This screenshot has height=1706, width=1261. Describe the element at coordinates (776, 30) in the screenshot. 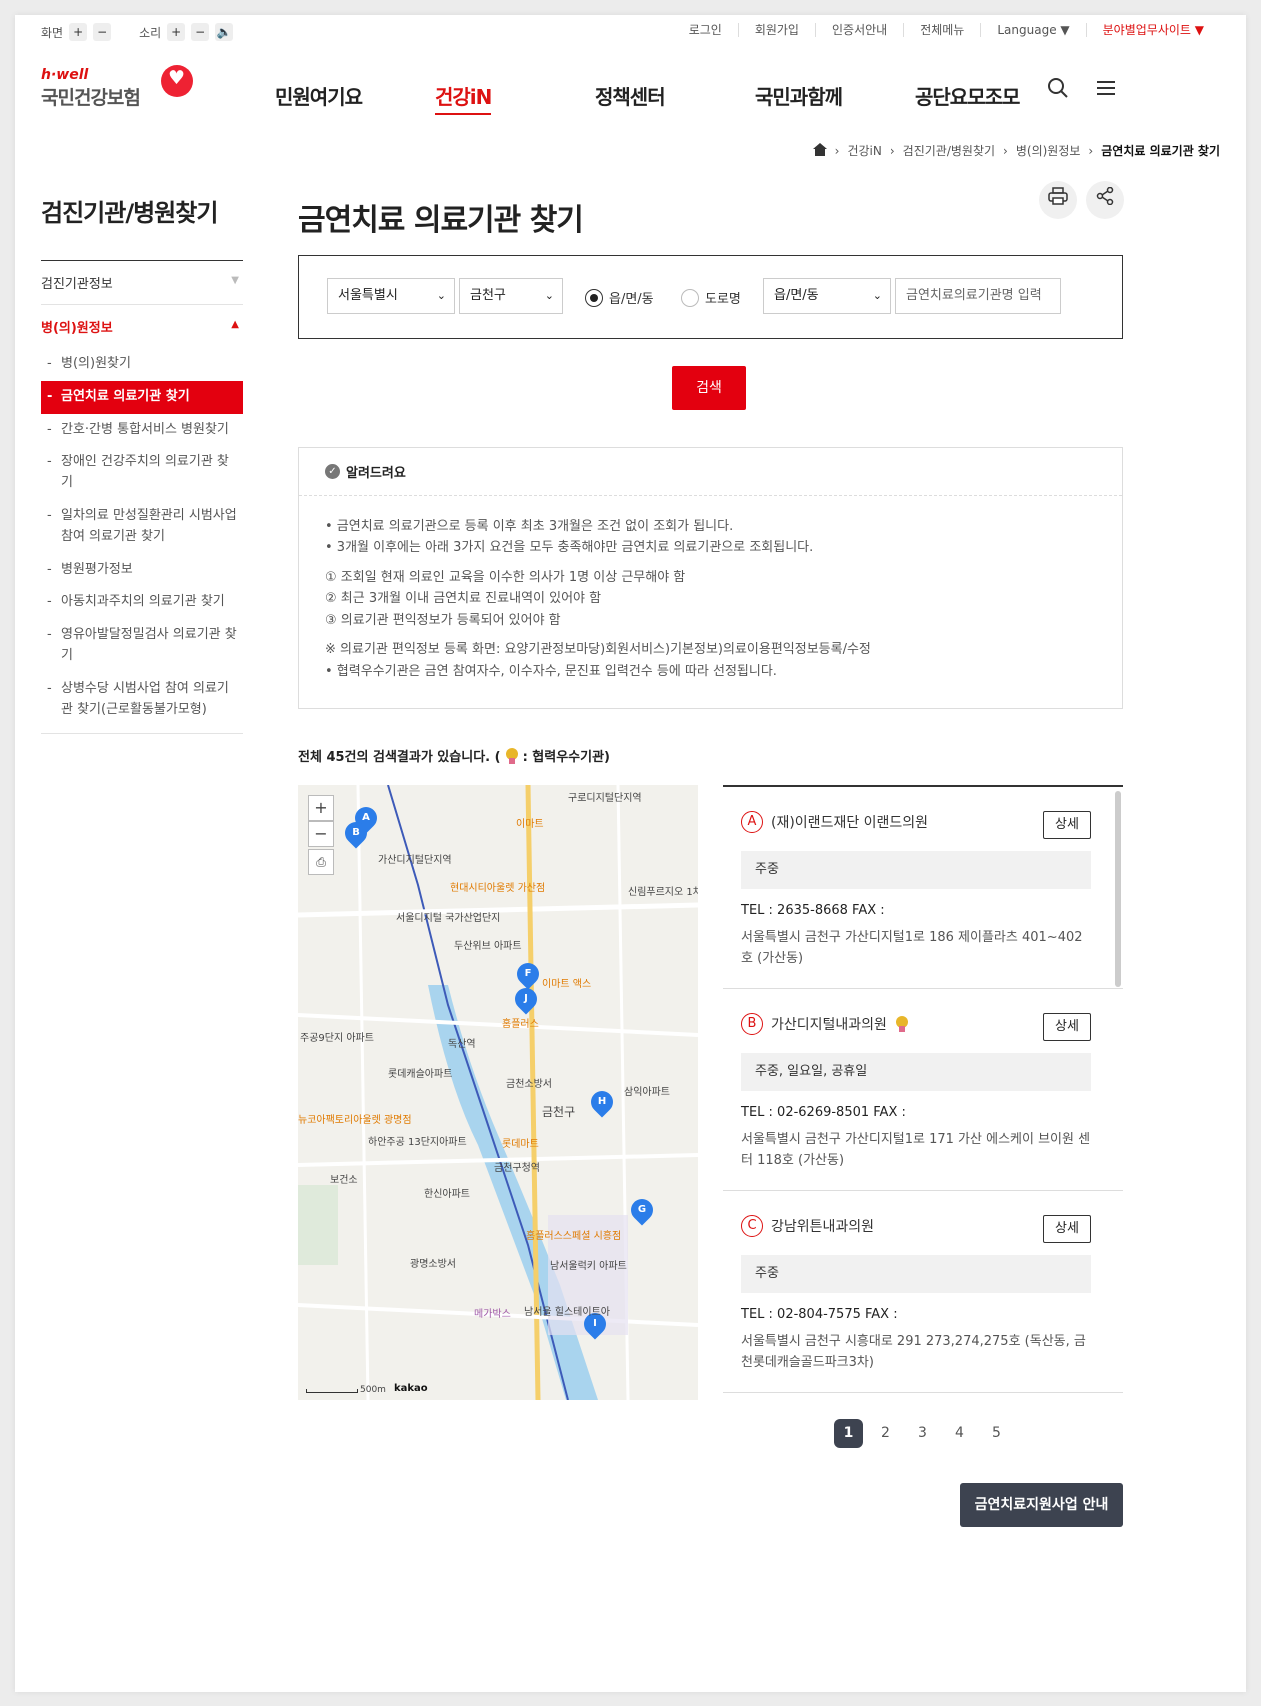

I see `signup-link: 회원가입` at that location.